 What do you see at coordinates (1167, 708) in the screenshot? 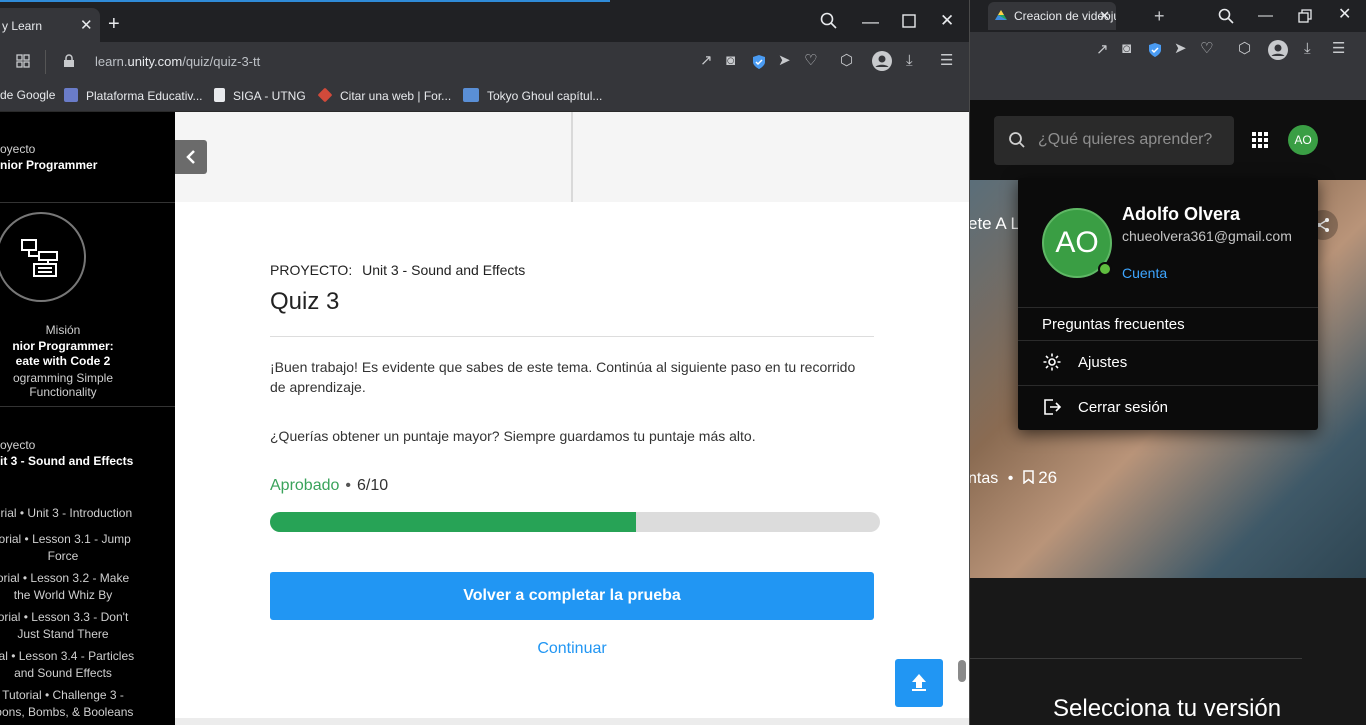
I see `version-section-title: Selecciona tu versión` at bounding box center [1167, 708].